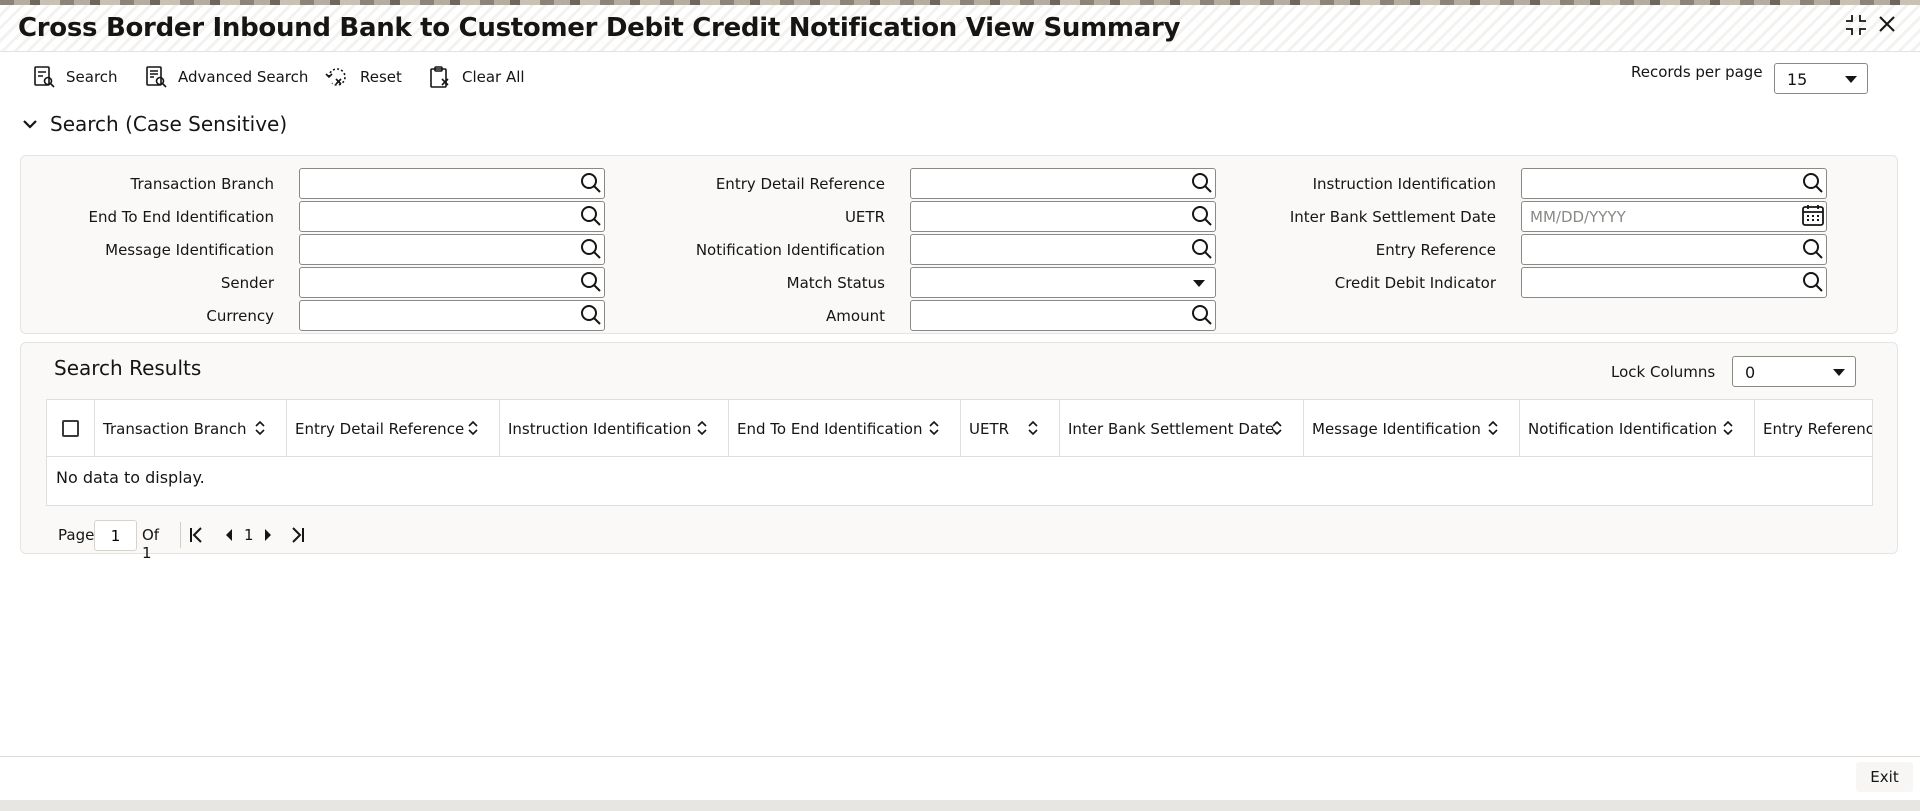 The width and height of the screenshot is (1920, 811). I want to click on exit-button-label: Exit, so click(1884, 777).